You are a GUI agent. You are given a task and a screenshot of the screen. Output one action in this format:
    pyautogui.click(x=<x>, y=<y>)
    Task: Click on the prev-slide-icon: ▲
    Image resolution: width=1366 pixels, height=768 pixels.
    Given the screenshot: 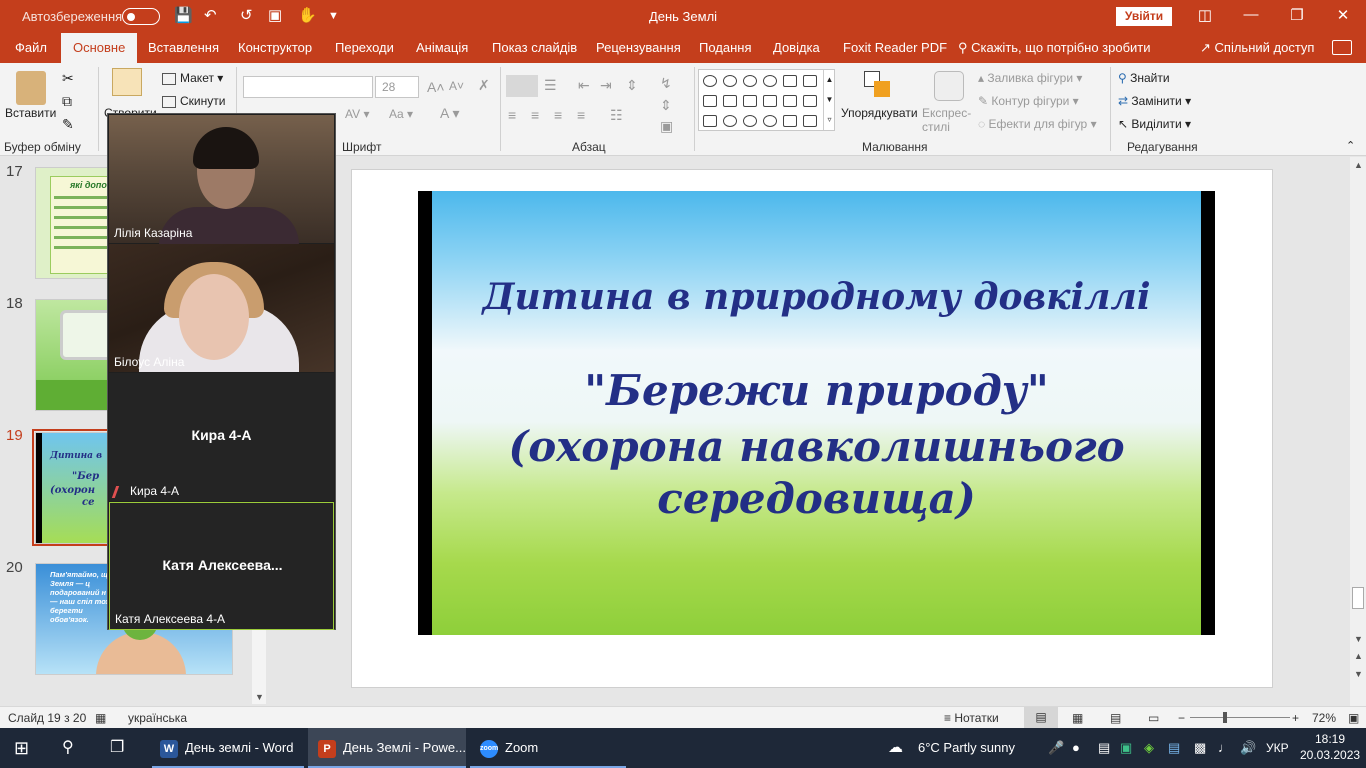 What is the action you would take?
    pyautogui.click(x=1358, y=656)
    